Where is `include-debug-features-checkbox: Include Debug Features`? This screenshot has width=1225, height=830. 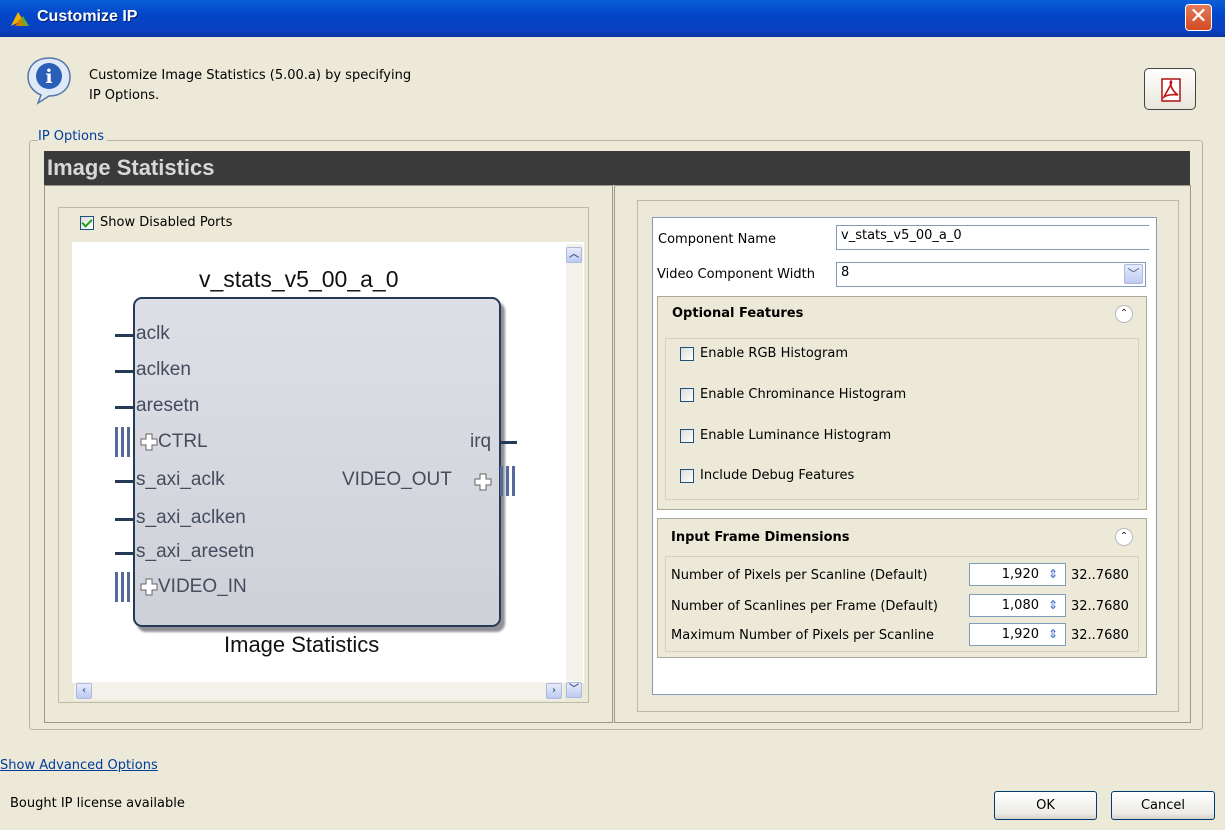 include-debug-features-checkbox: Include Debug Features is located at coordinates (767, 475).